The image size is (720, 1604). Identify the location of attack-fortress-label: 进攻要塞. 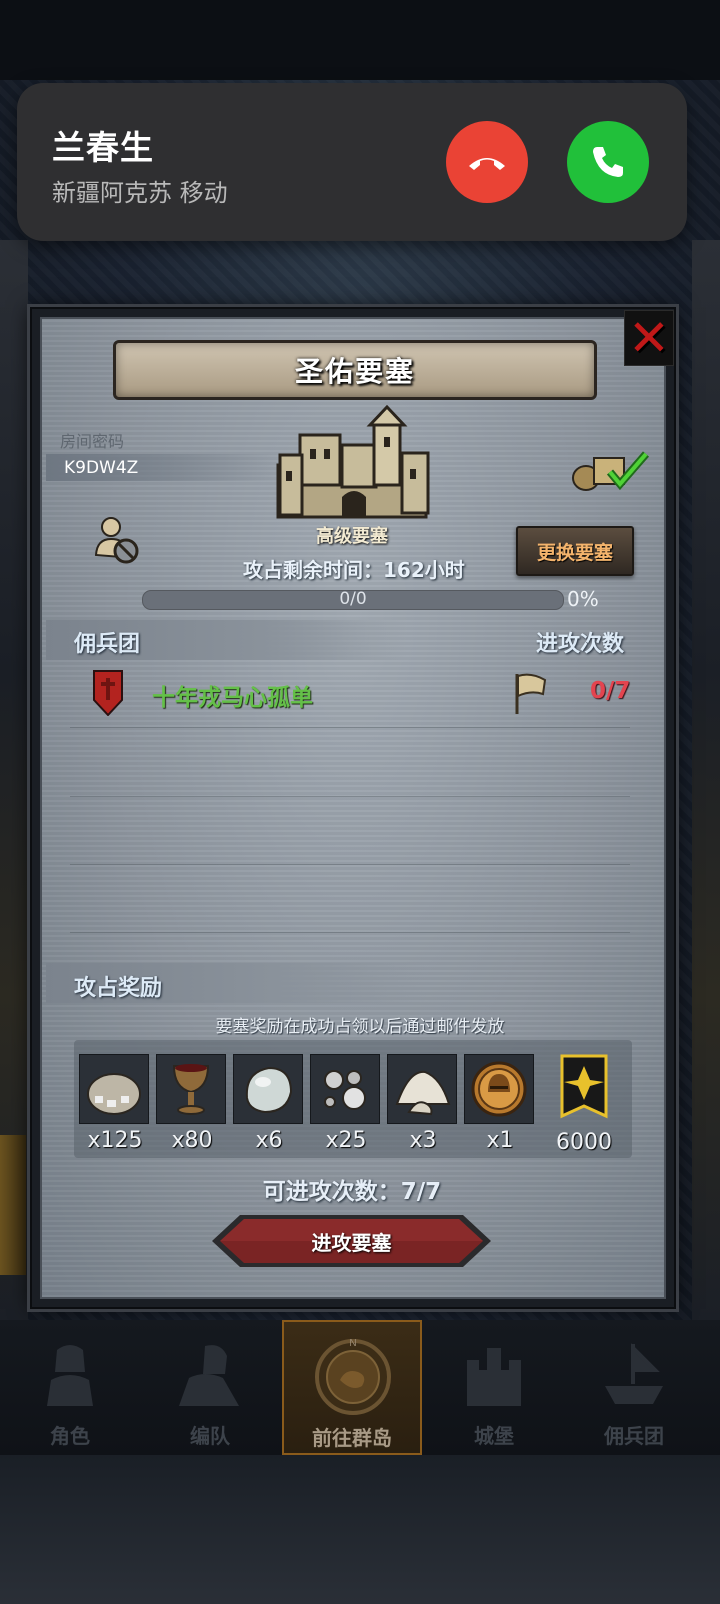
(351, 1242).